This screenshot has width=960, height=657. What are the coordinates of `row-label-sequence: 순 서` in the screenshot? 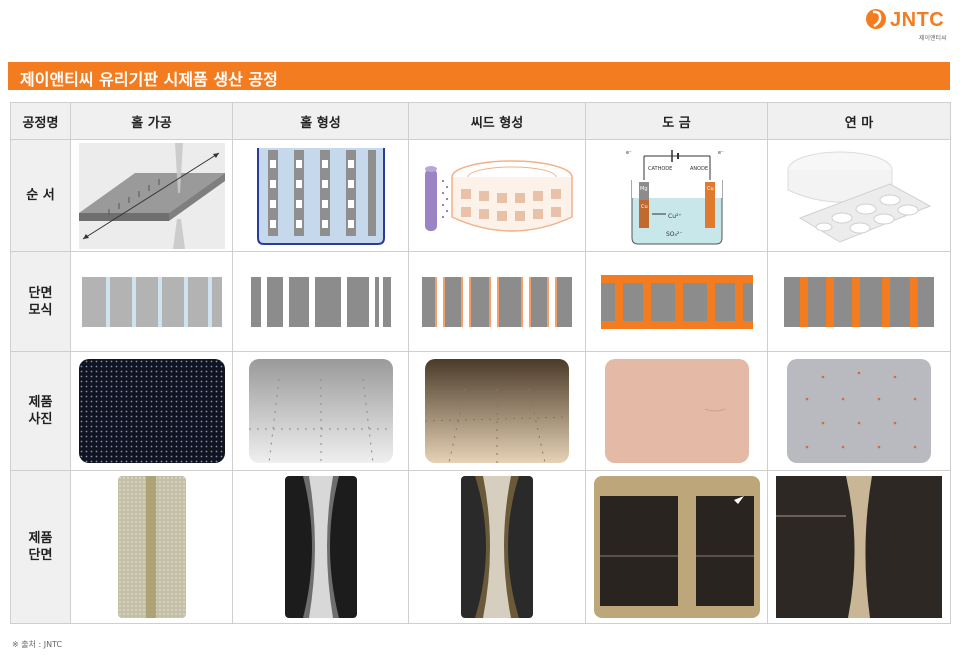 It's located at (40, 195).